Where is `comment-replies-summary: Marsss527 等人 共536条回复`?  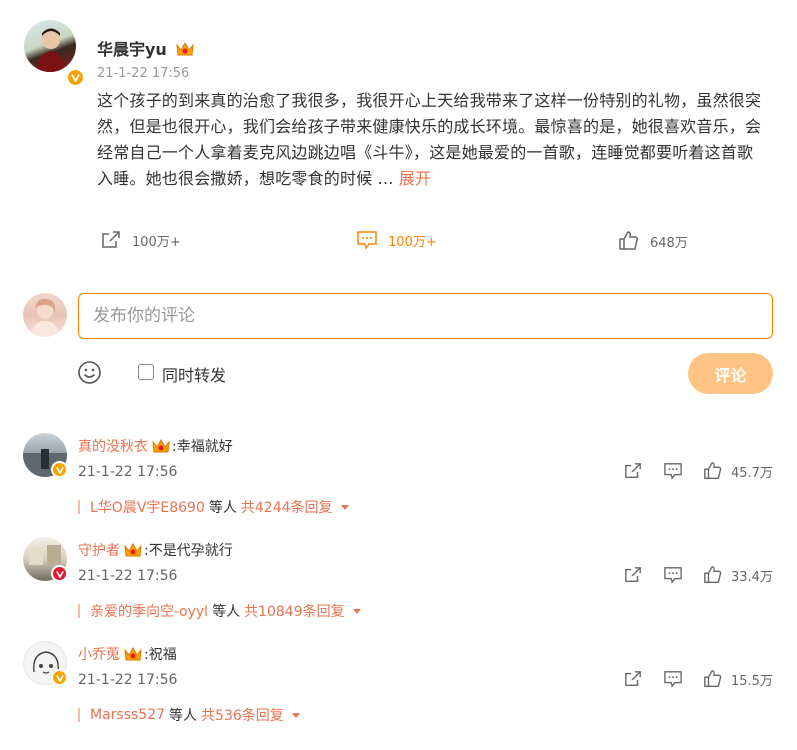 comment-replies-summary: Marsss527 等人 共536条回复 is located at coordinates (189, 715).